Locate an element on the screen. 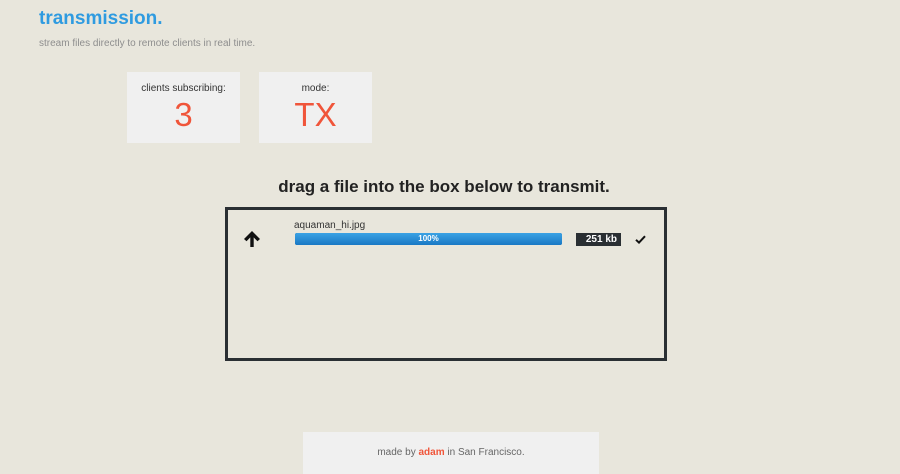  clients-subscribing-card: clients subscribing: 3 is located at coordinates (183, 107).